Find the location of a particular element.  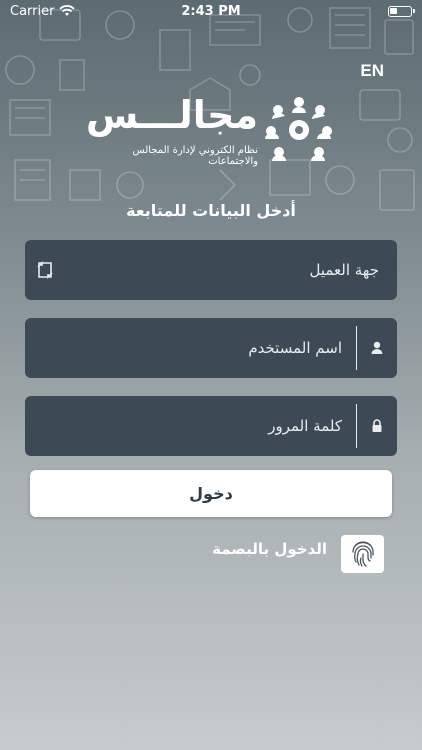

fingerprint-button is located at coordinates (362, 554).